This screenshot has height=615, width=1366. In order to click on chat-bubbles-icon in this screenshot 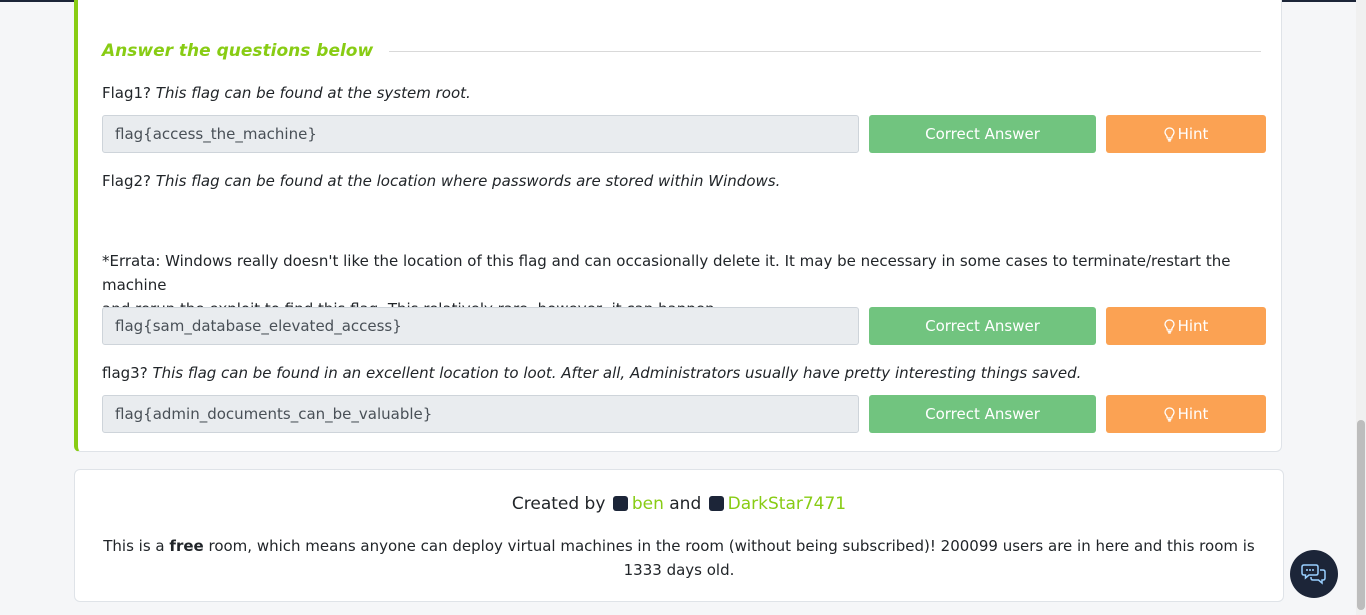, I will do `click(1313, 574)`.